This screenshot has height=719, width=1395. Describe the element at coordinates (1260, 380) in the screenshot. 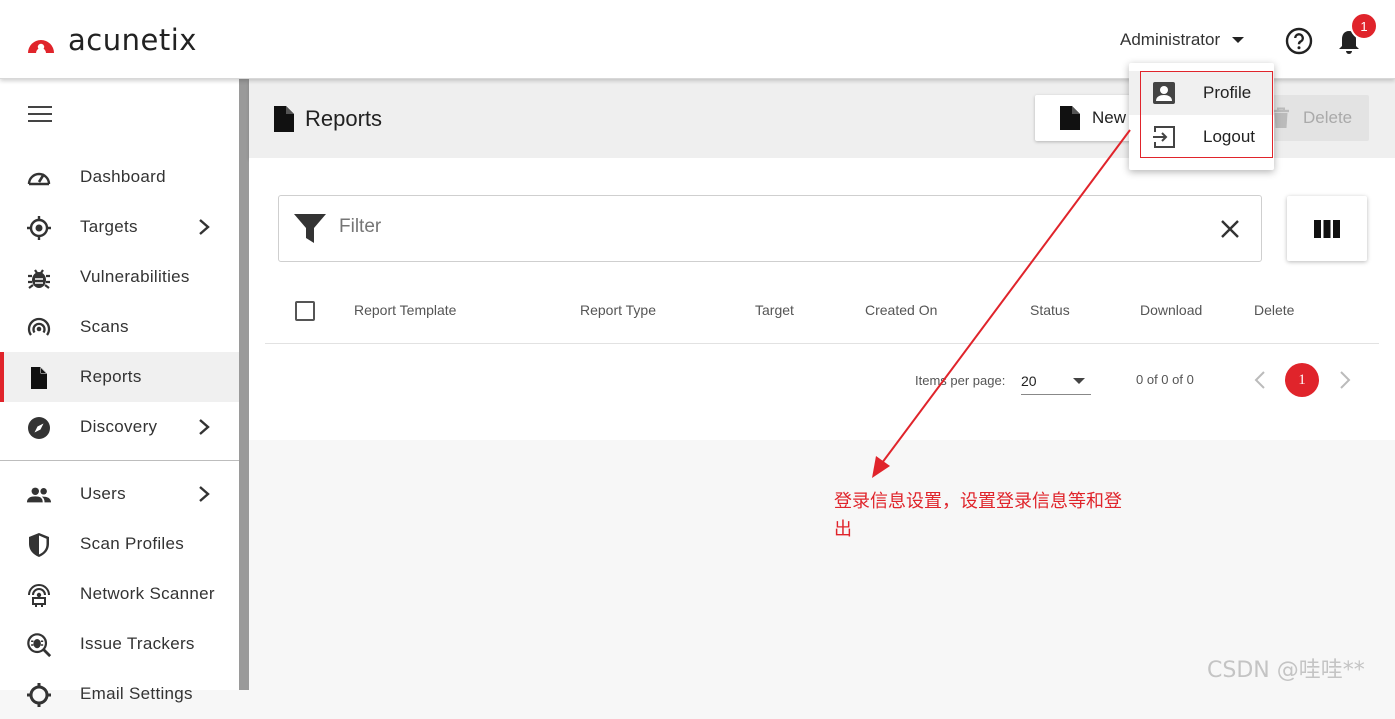

I see `chevron-left-icon` at that location.